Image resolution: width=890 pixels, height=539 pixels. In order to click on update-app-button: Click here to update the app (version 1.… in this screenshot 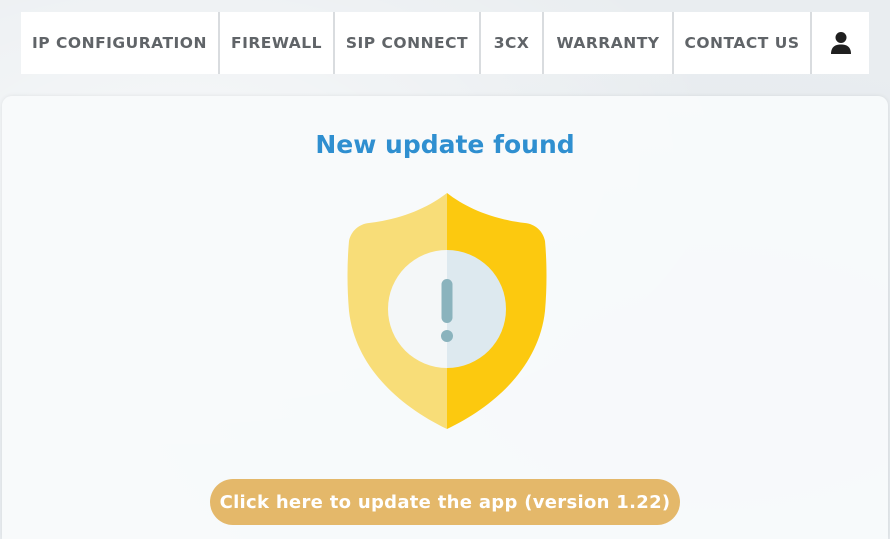, I will do `click(445, 502)`.